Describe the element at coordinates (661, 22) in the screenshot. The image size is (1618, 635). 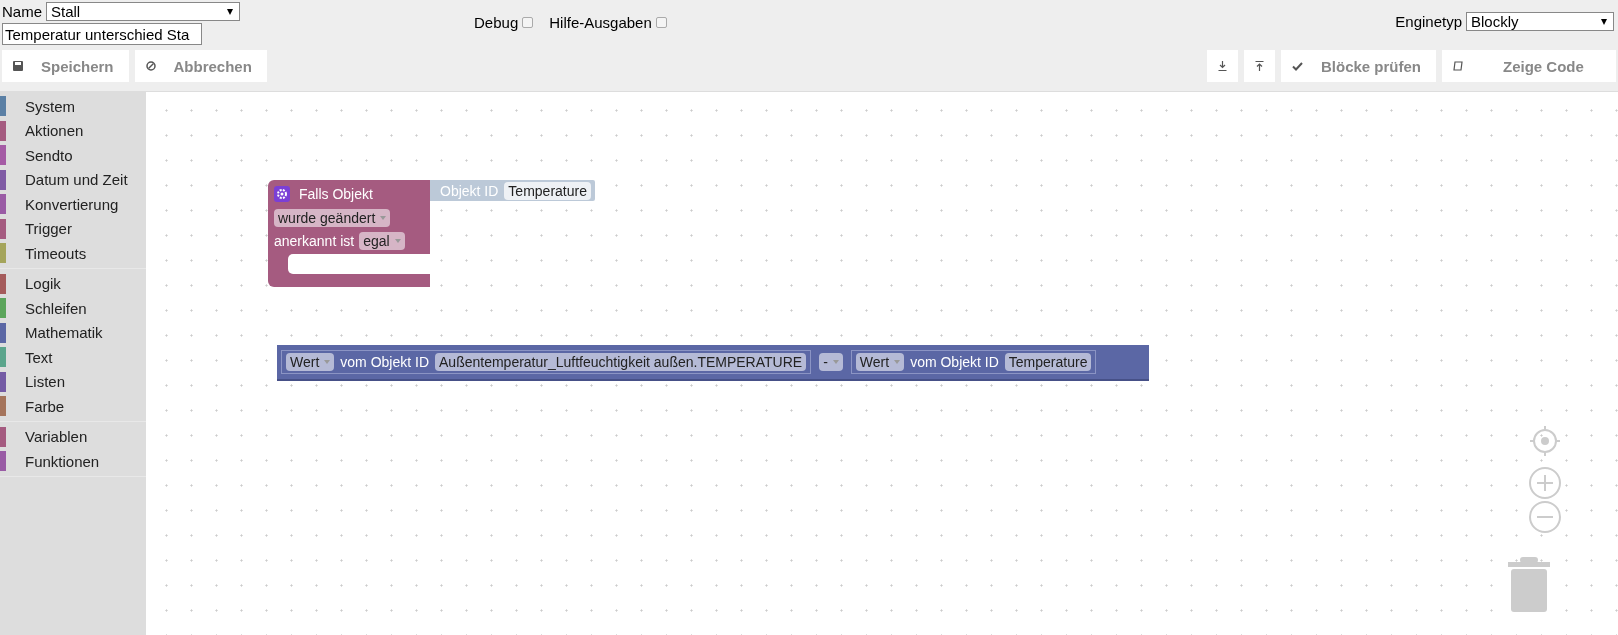
I see `help-checkbox` at that location.